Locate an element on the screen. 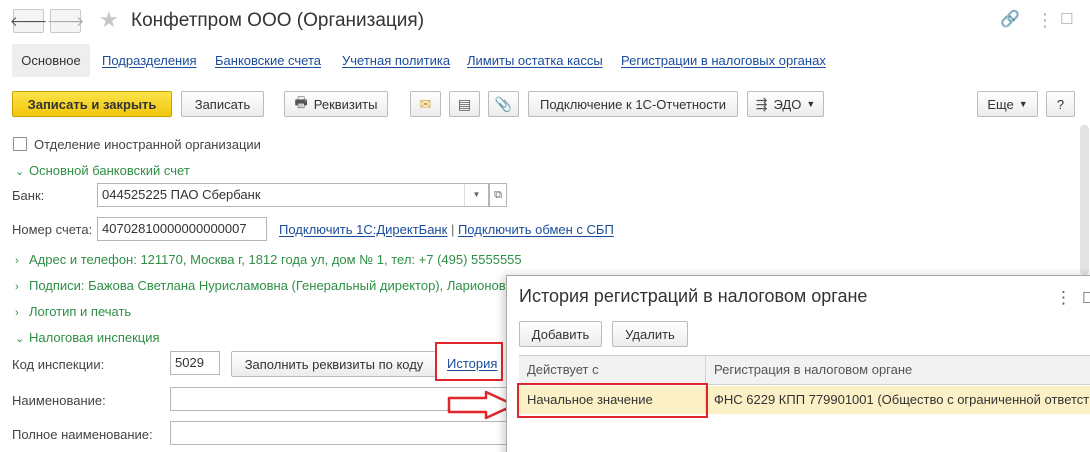 The height and width of the screenshot is (452, 1090). envelope-icon: ✉ is located at coordinates (425, 103).